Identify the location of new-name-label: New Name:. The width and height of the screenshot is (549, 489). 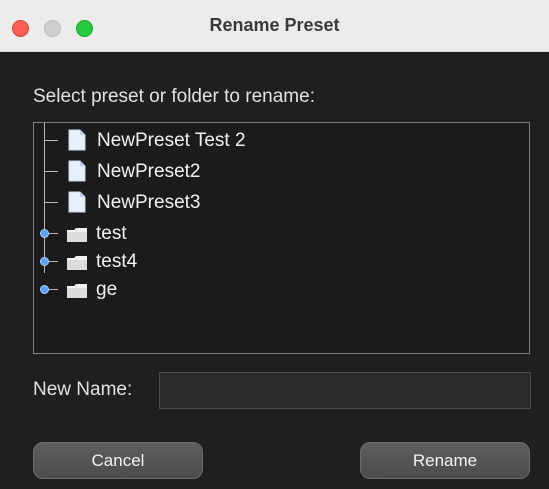
(83, 389).